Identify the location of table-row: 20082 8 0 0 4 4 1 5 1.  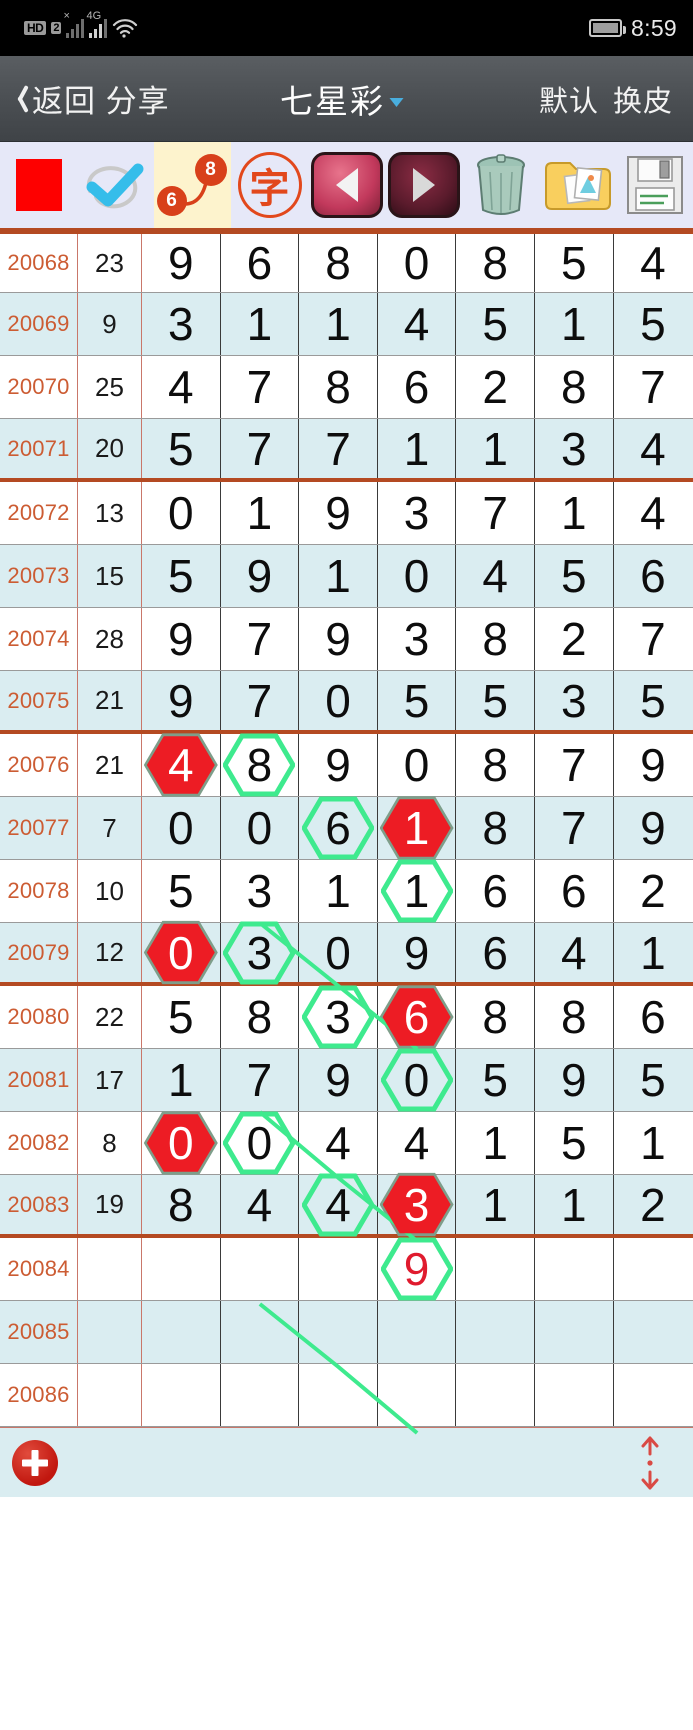
(346, 1143).